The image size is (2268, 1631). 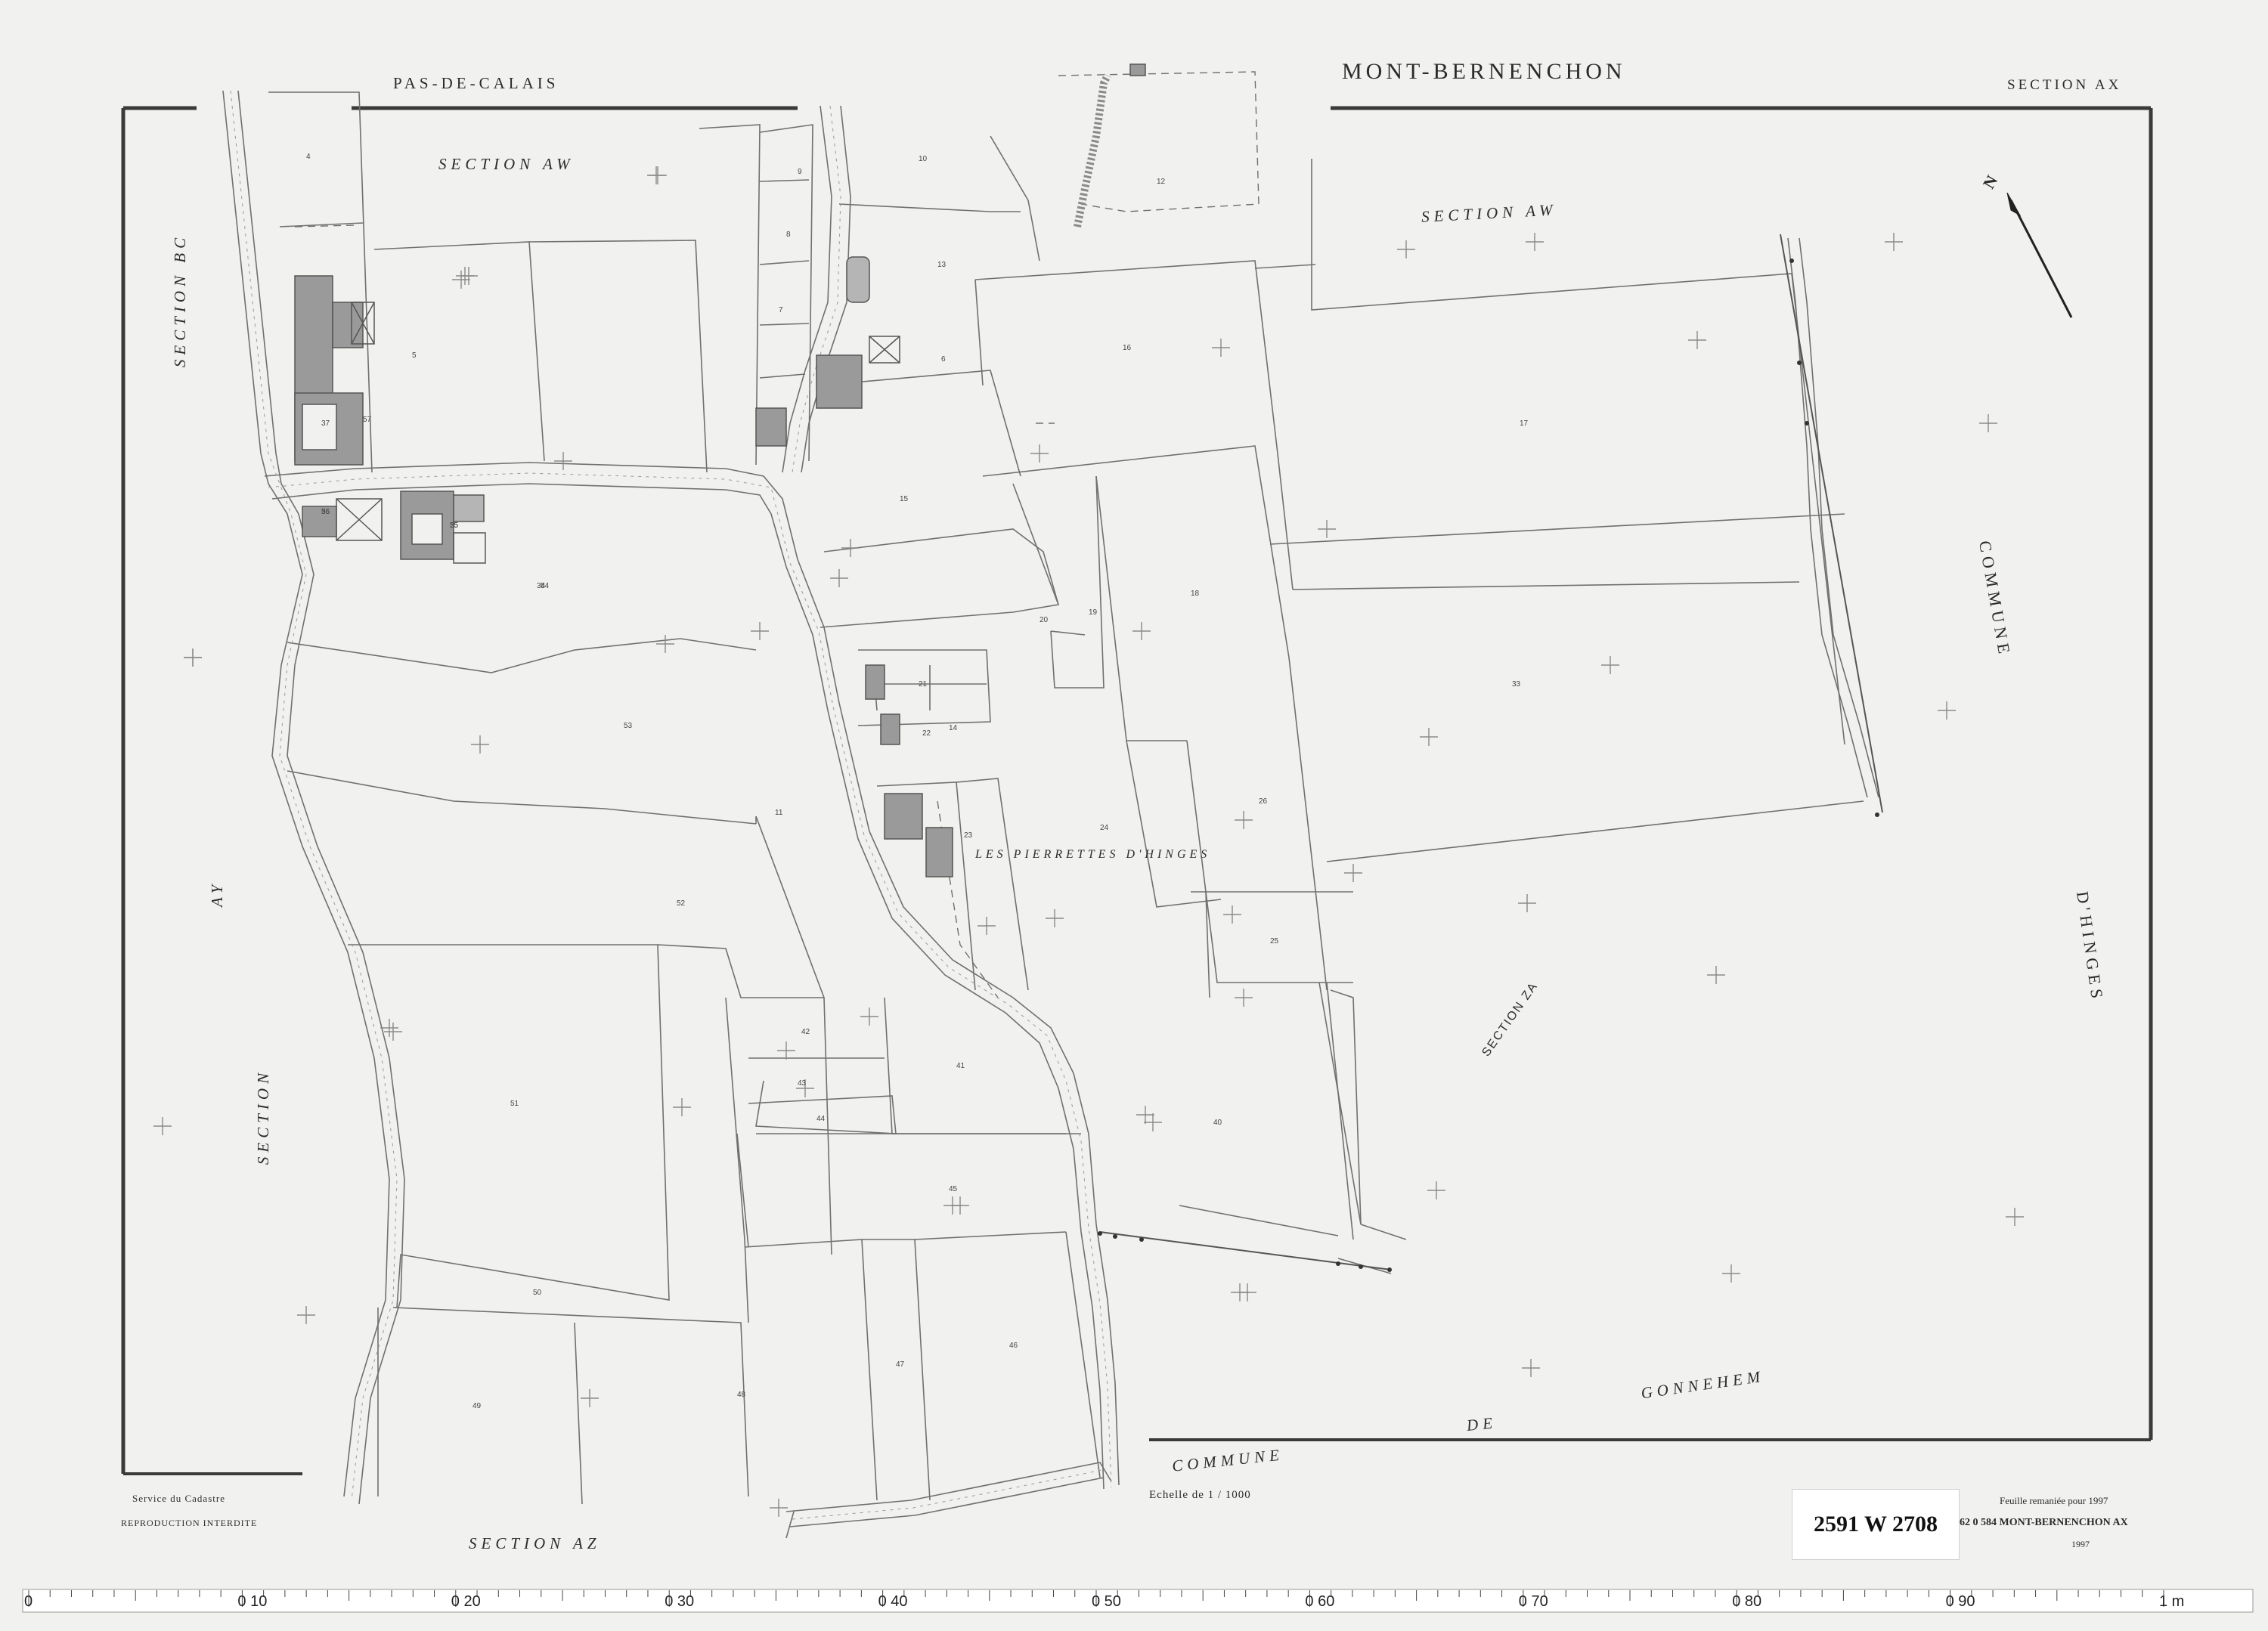 What do you see at coordinates (537, 1293) in the screenshot?
I see `parcel-number: 50` at bounding box center [537, 1293].